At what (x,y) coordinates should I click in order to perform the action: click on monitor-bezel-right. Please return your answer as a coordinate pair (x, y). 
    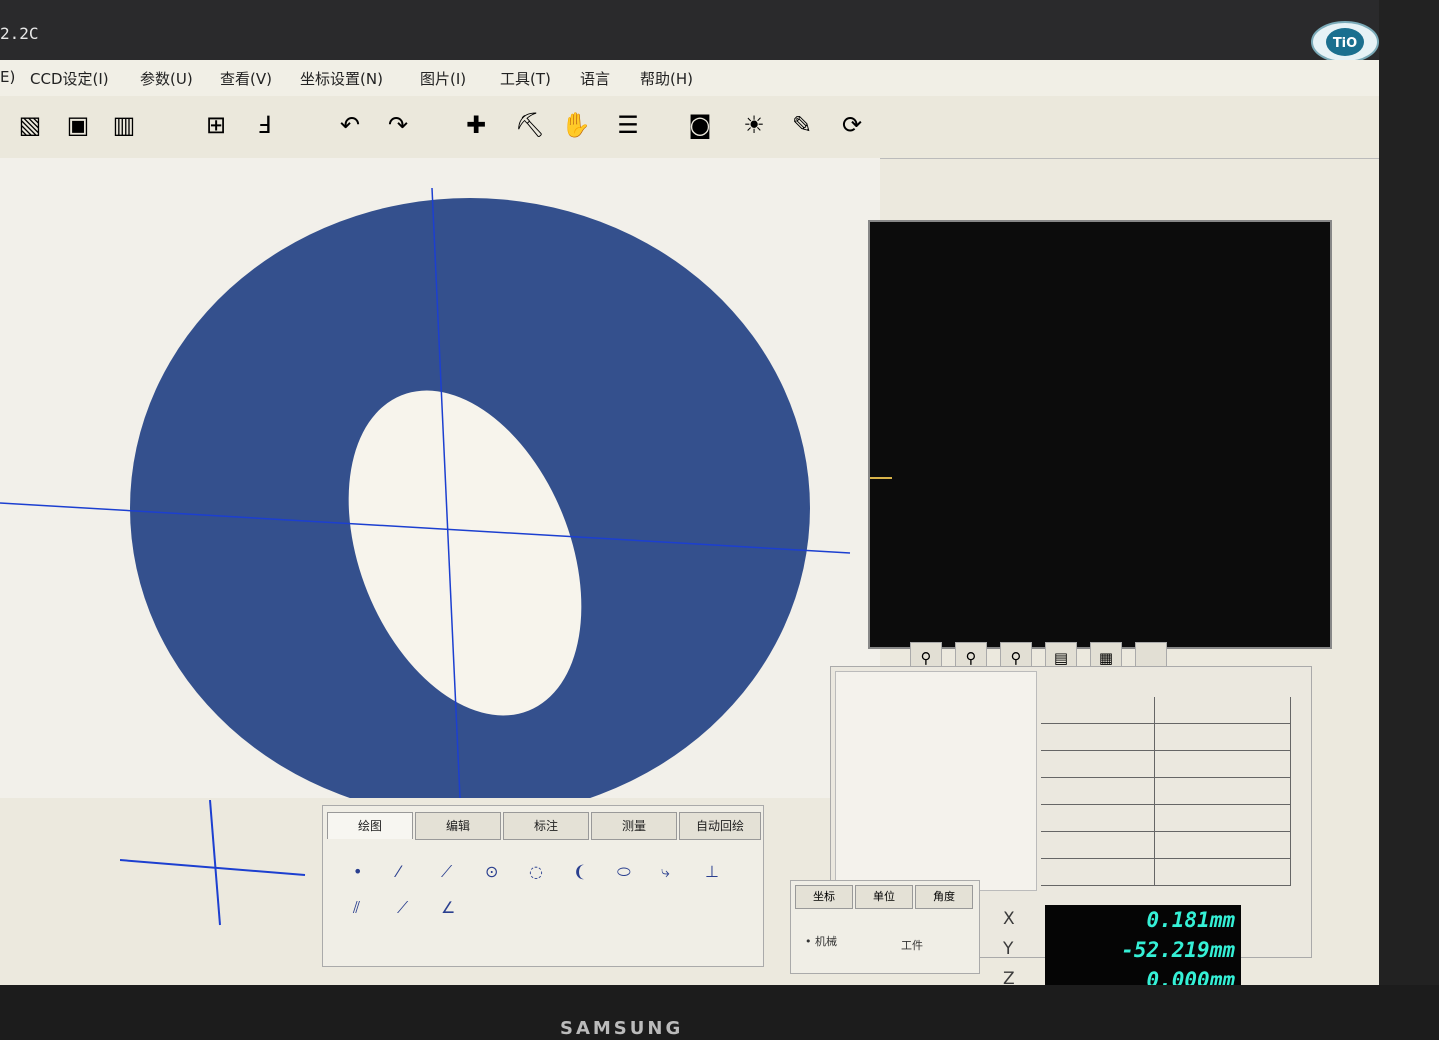
    Looking at the image, I should click on (1409, 520).